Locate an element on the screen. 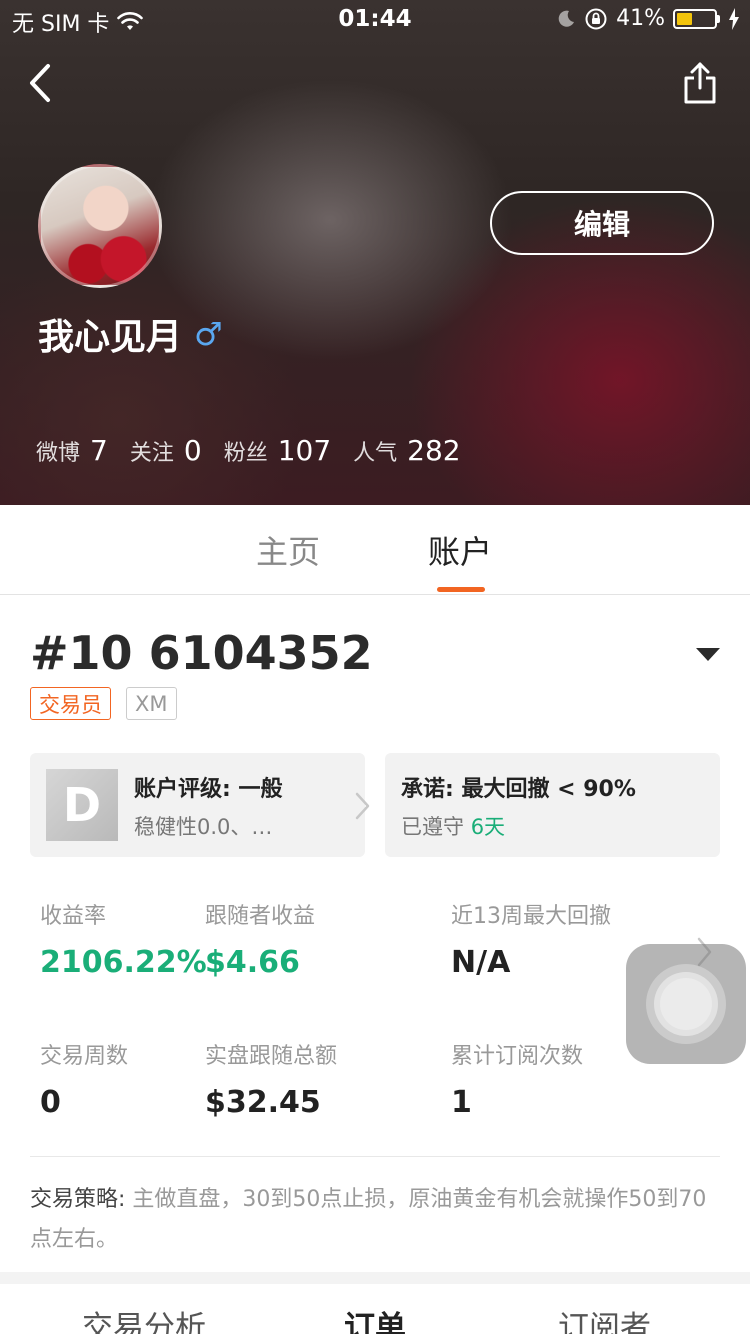 Image resolution: width=750 pixels, height=1334 pixels. trading-strategy: 交易策略: 主做直盘，30到50点止损，原油黄金有机会就操作50到70点左右。 is located at coordinates (375, 1220).